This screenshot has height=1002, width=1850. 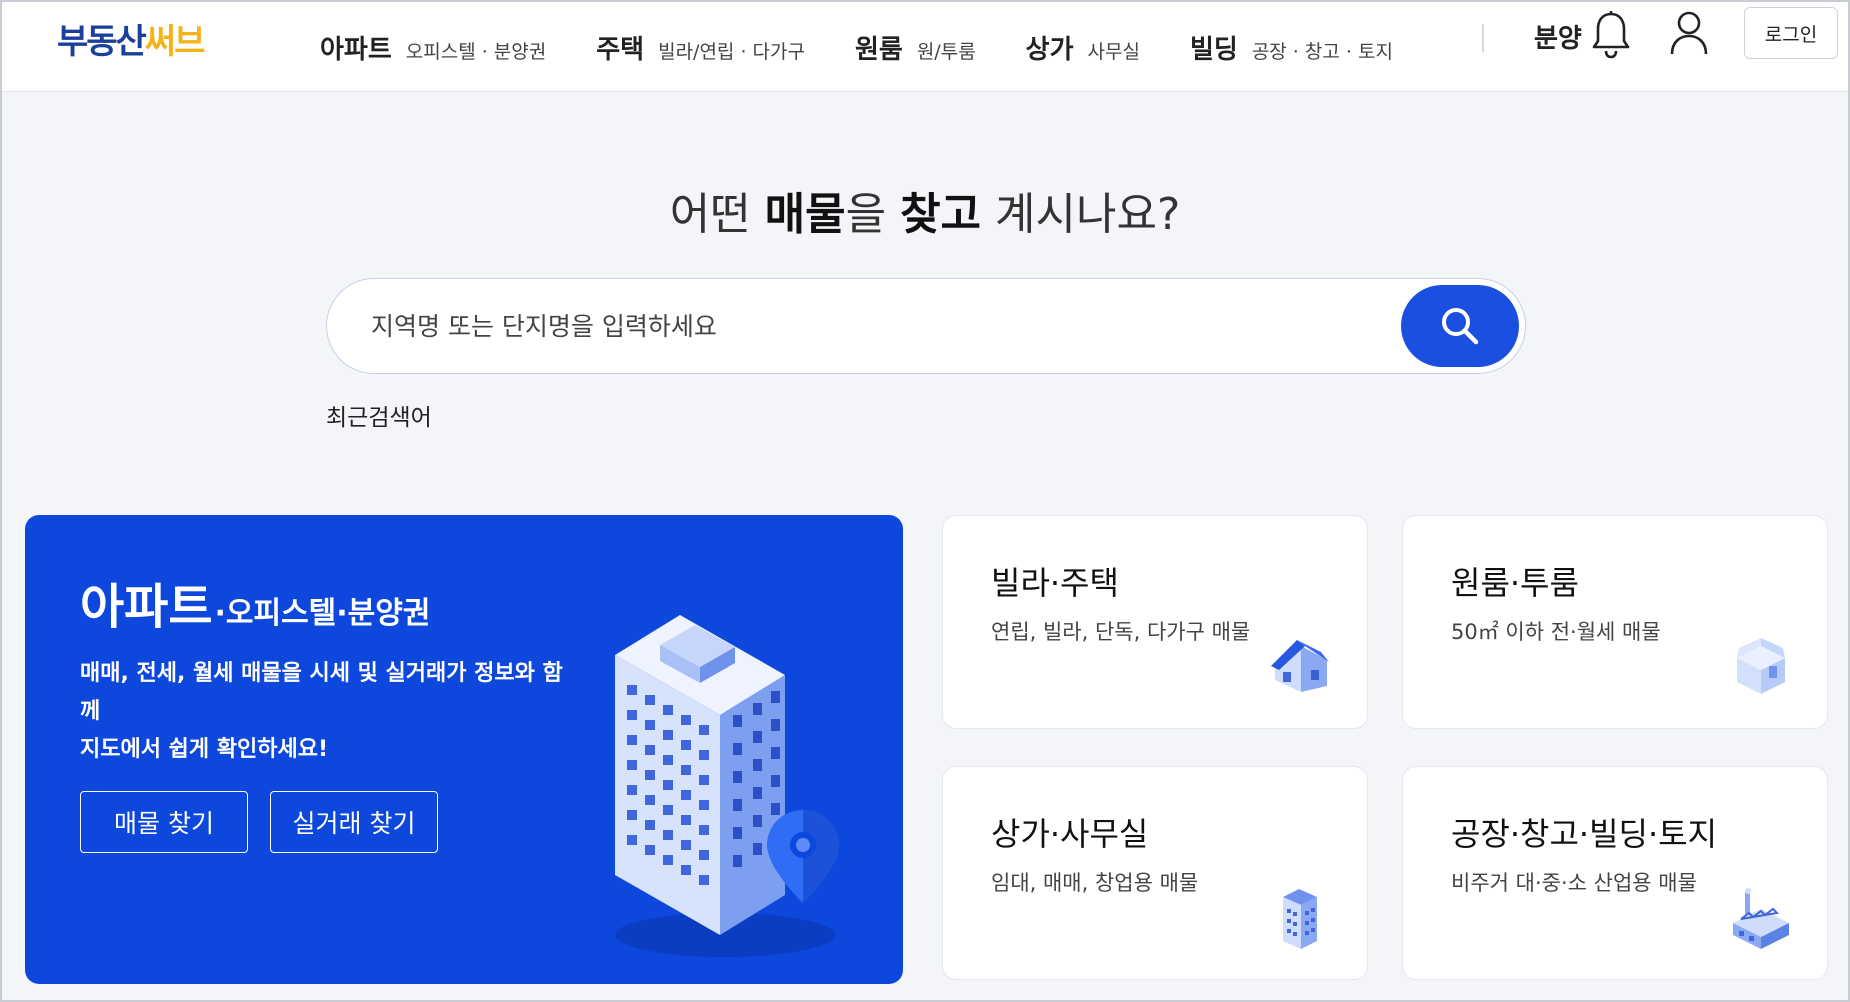 I want to click on bell-icon, so click(x=1611, y=35).